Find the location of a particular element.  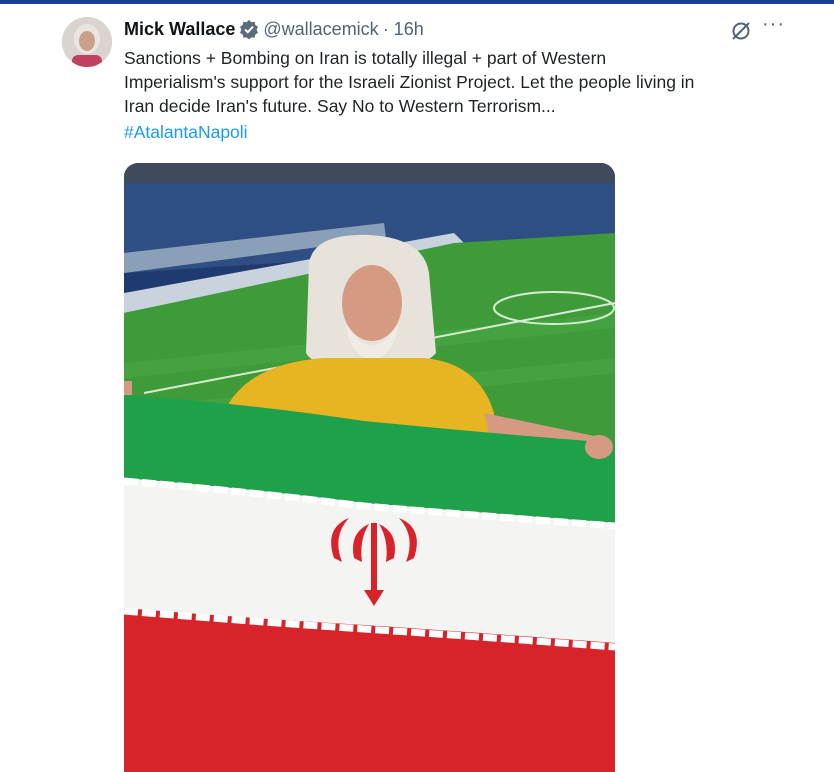

tweet-header: Mick Wallace @wallacemick · 16h is located at coordinates (274, 29).